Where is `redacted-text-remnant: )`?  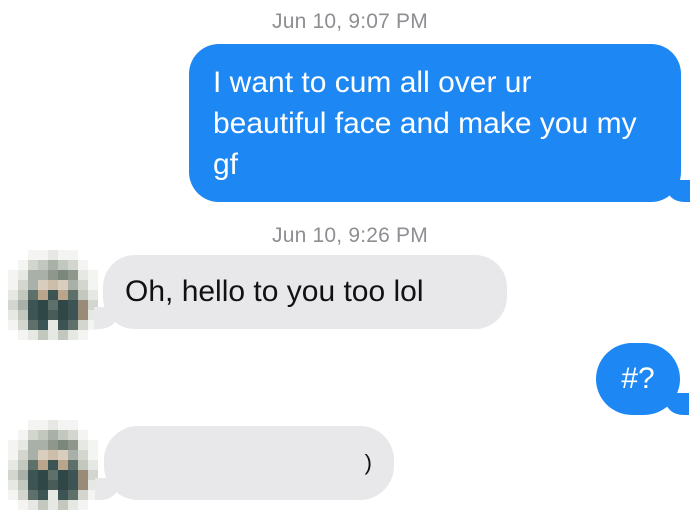 redacted-text-remnant: ) is located at coordinates (368, 462).